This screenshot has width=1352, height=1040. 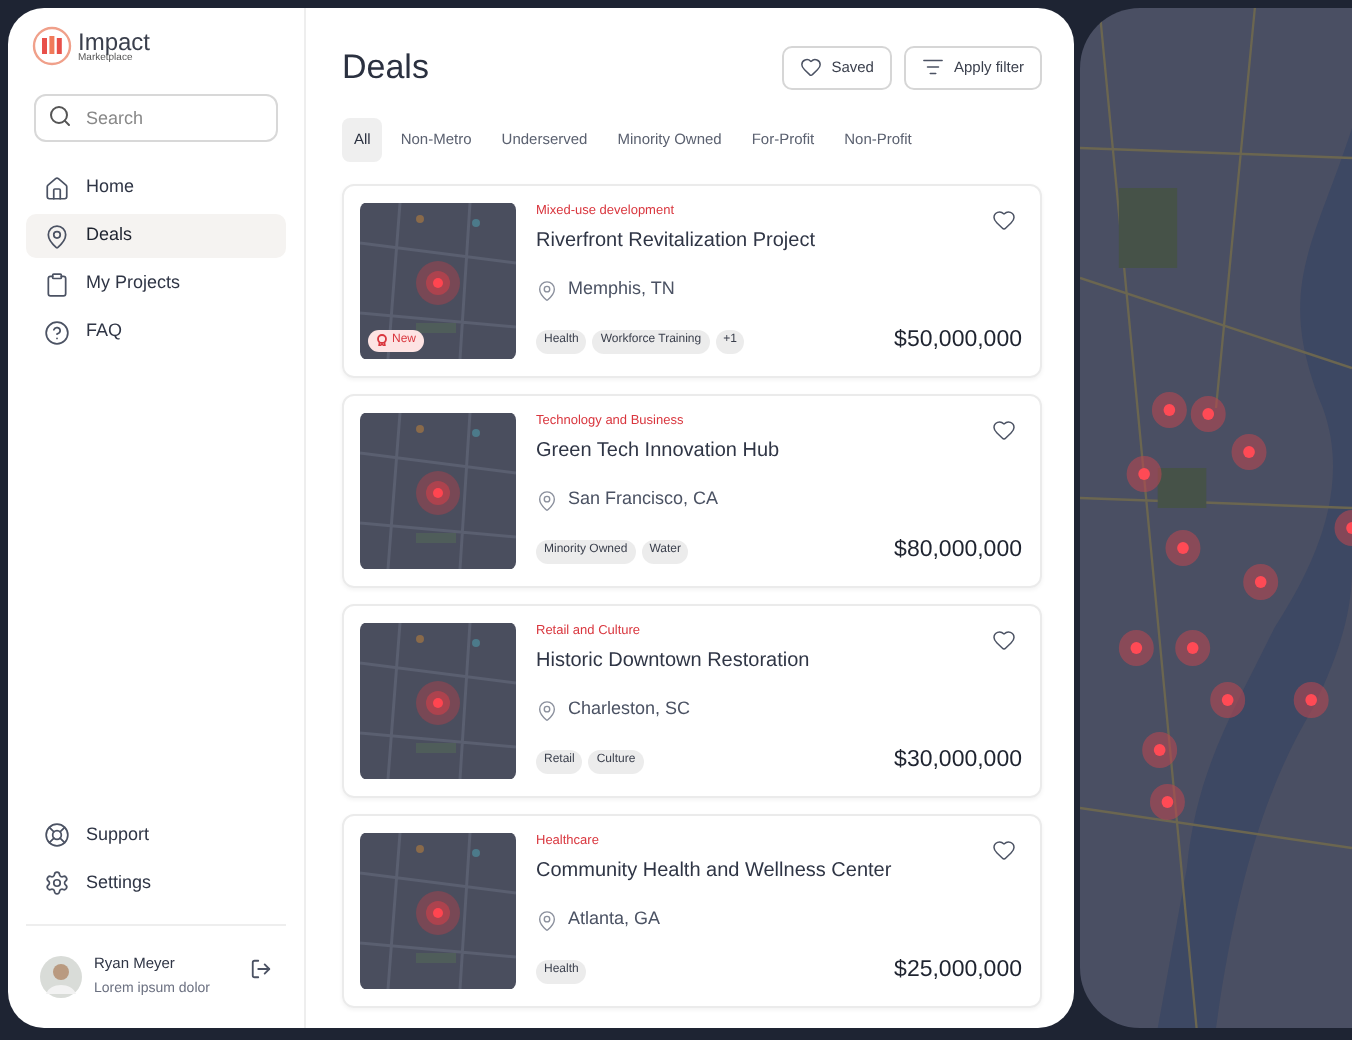 What do you see at coordinates (60, 116) in the screenshot?
I see `search-icon` at bounding box center [60, 116].